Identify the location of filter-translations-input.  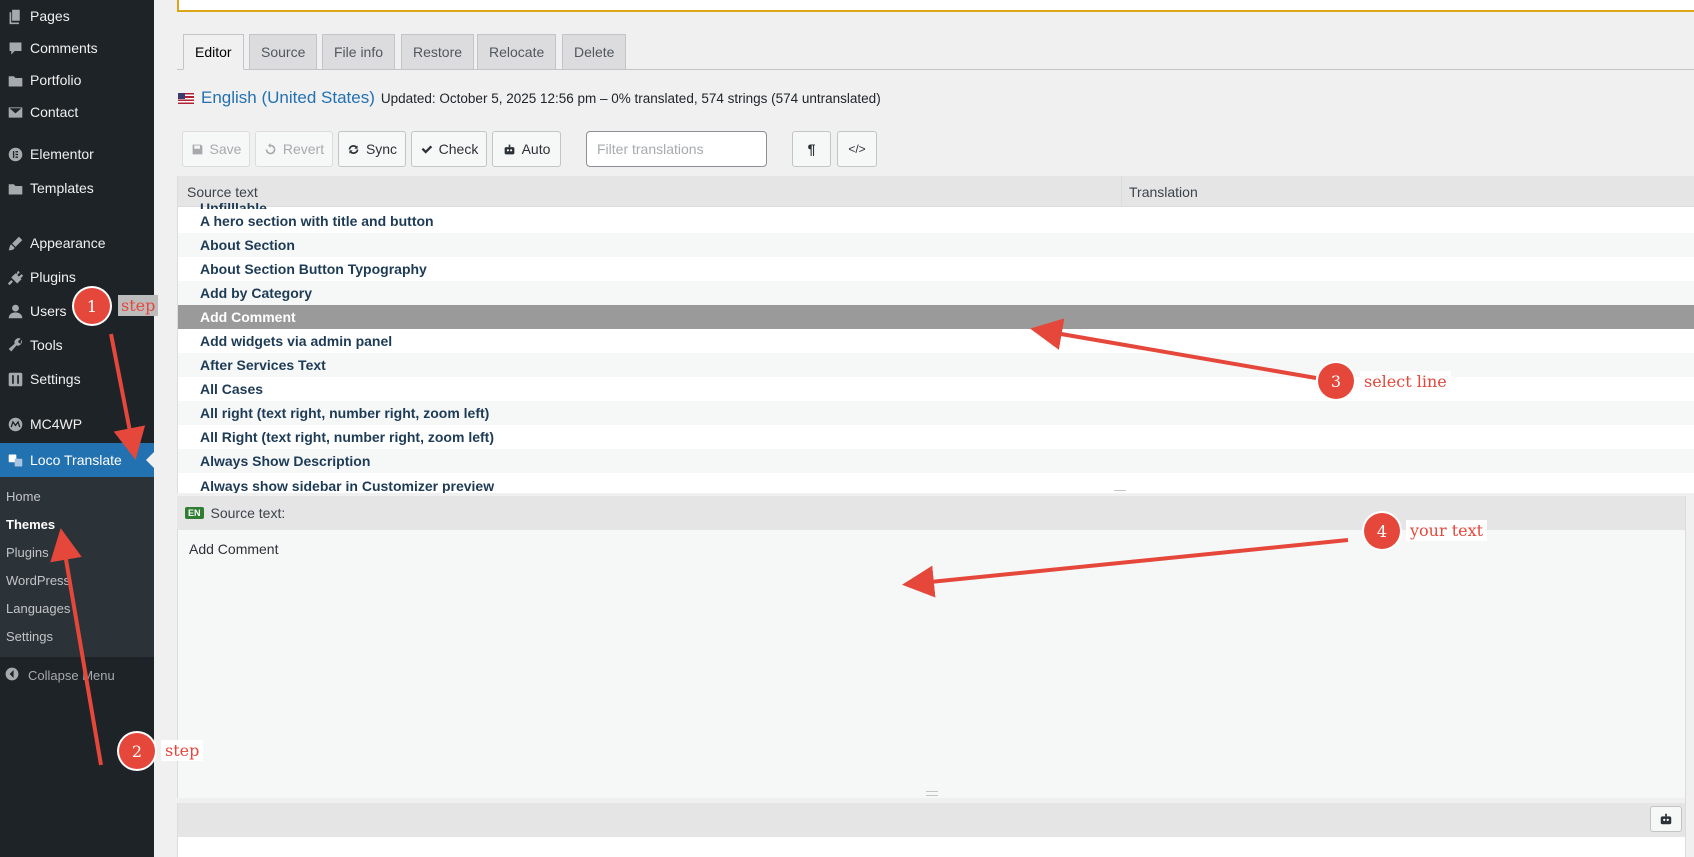
(676, 149).